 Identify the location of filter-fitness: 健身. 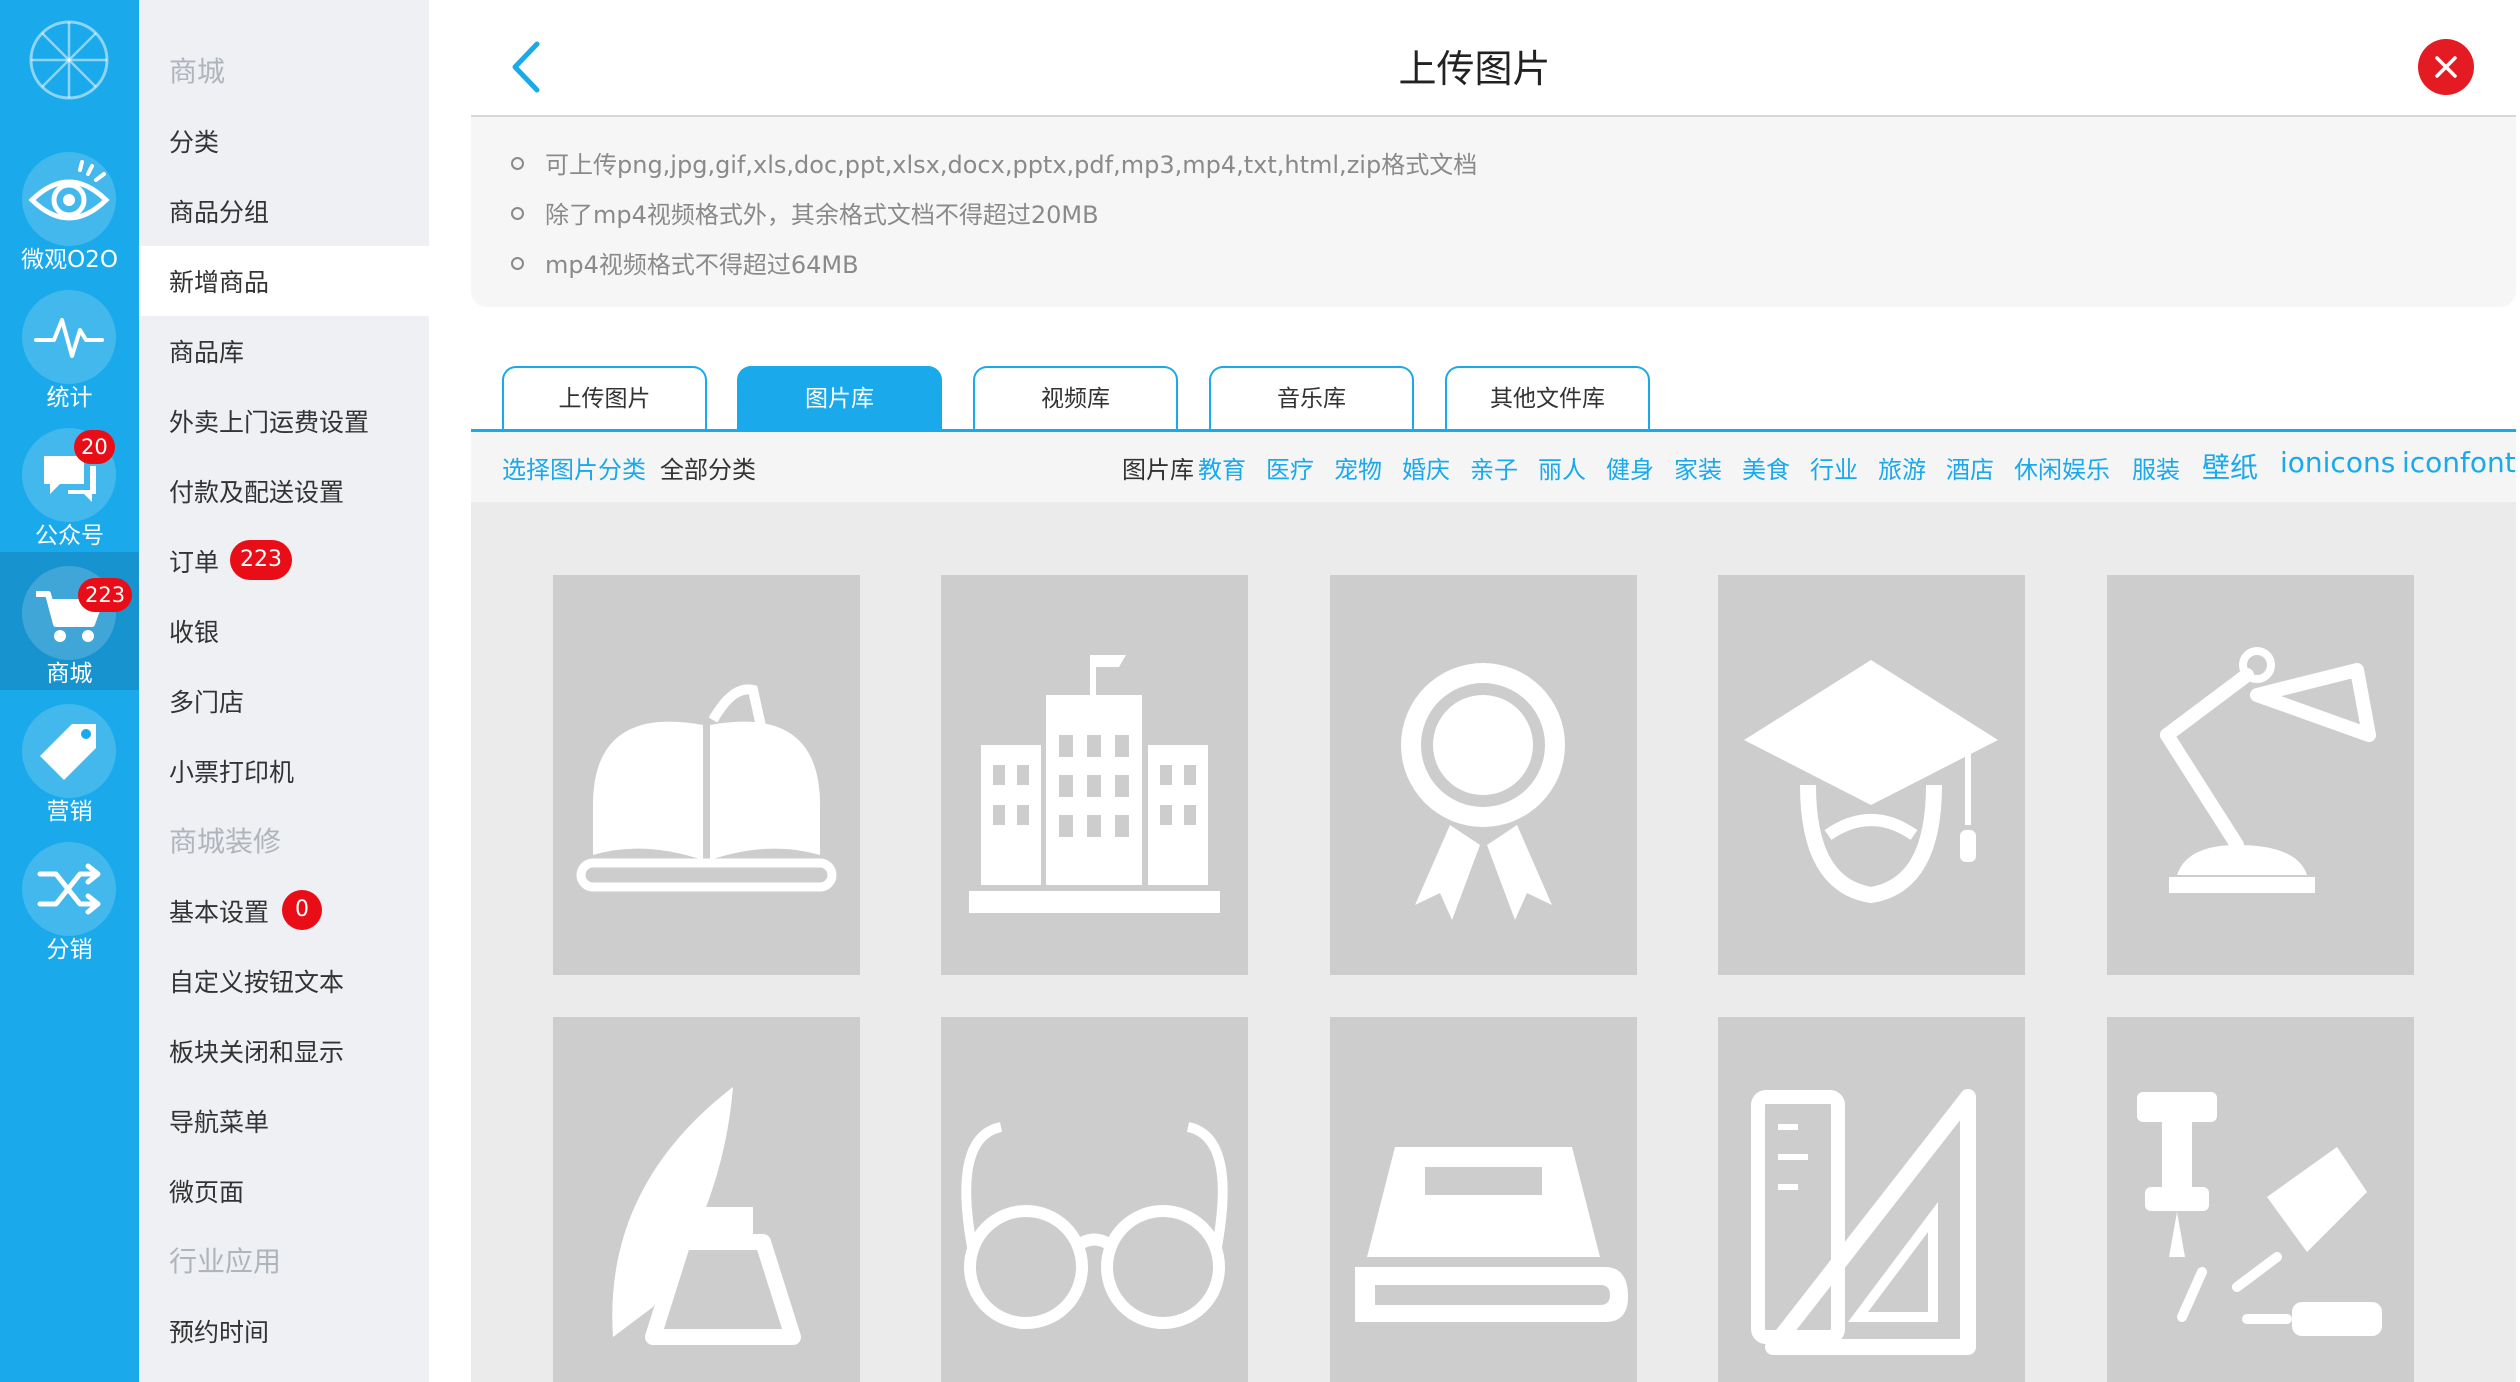
(1630, 467).